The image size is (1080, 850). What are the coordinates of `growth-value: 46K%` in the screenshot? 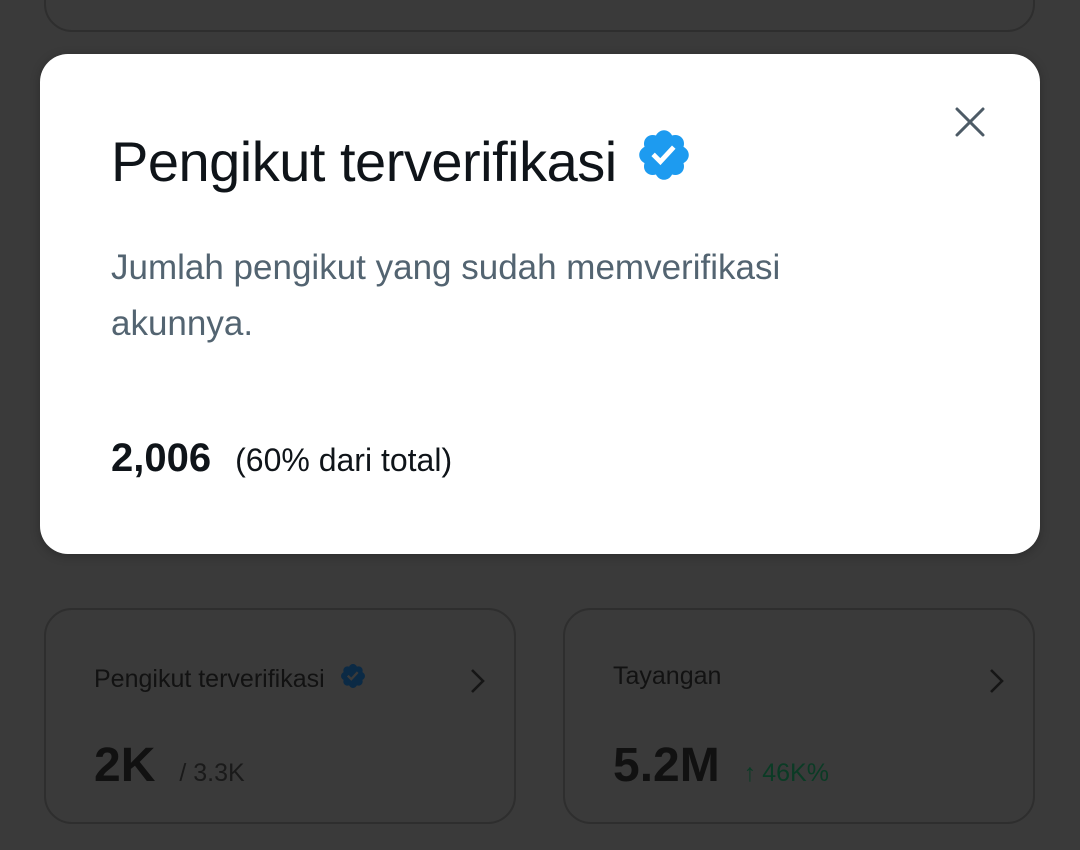 It's located at (795, 773).